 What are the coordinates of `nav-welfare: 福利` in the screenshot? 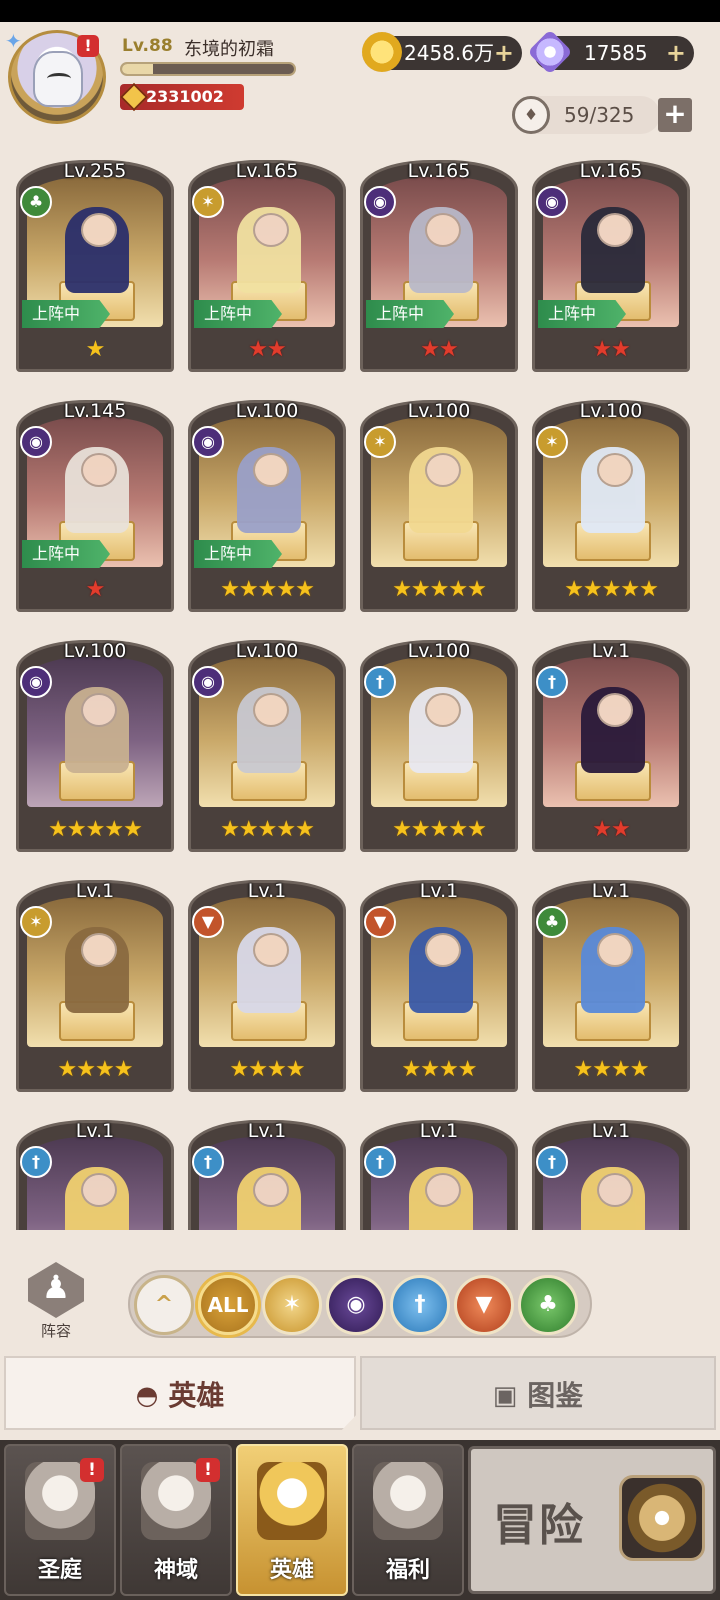 It's located at (408, 1520).